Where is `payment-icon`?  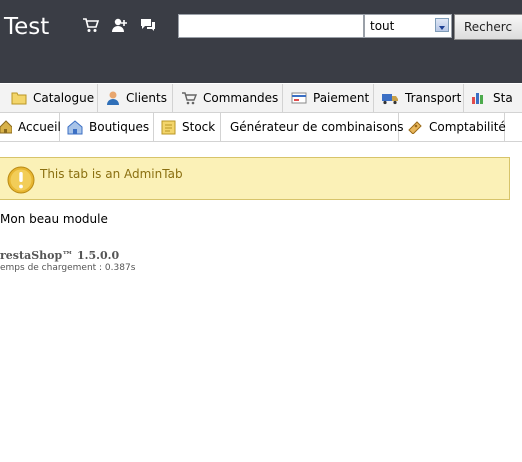
payment-icon is located at coordinates (299, 98).